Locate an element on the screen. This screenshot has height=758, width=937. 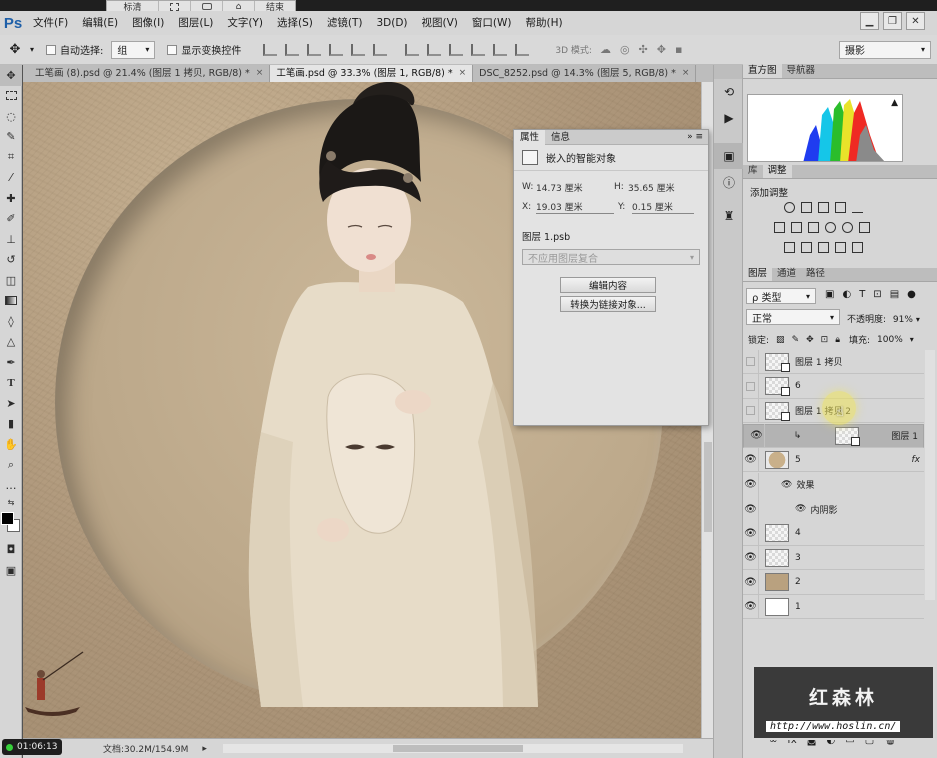
selective-color-icon is located at coordinates (840, 247).